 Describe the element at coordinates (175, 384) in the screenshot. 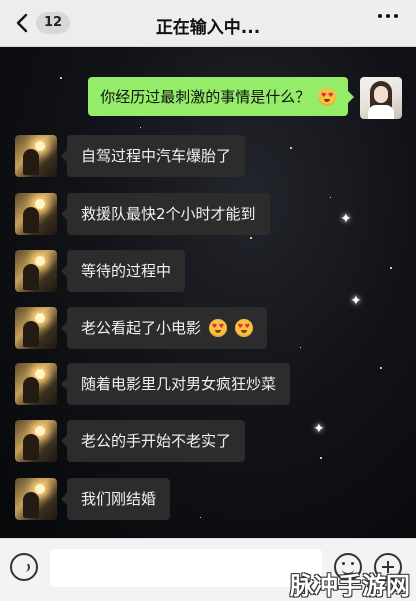

I see `received-message: 随着电影里几对男女疯狂炒菜` at that location.